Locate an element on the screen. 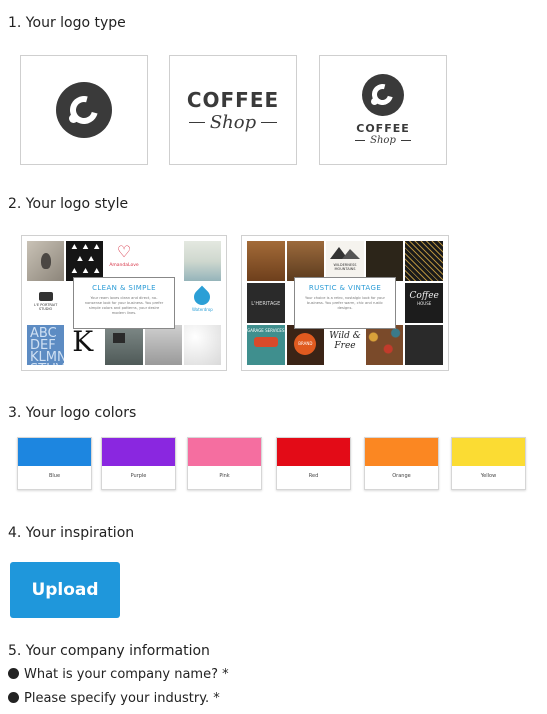 Image resolution: width=547 pixels, height=714 pixels. office-interior-image is located at coordinates (124, 345).